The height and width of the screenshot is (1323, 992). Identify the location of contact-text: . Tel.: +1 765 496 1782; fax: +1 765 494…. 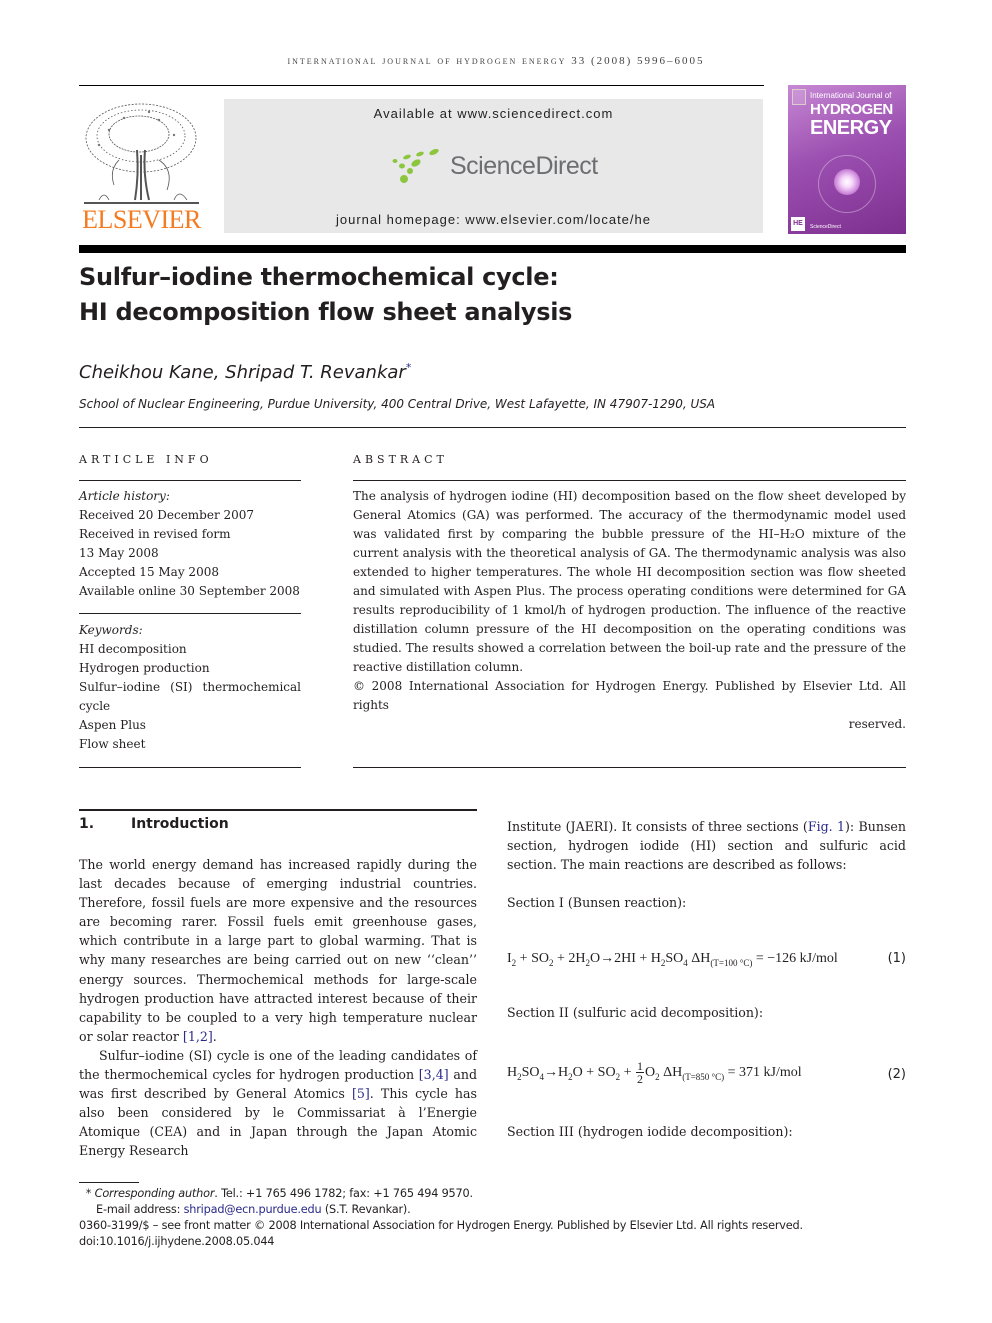
(343, 1193).